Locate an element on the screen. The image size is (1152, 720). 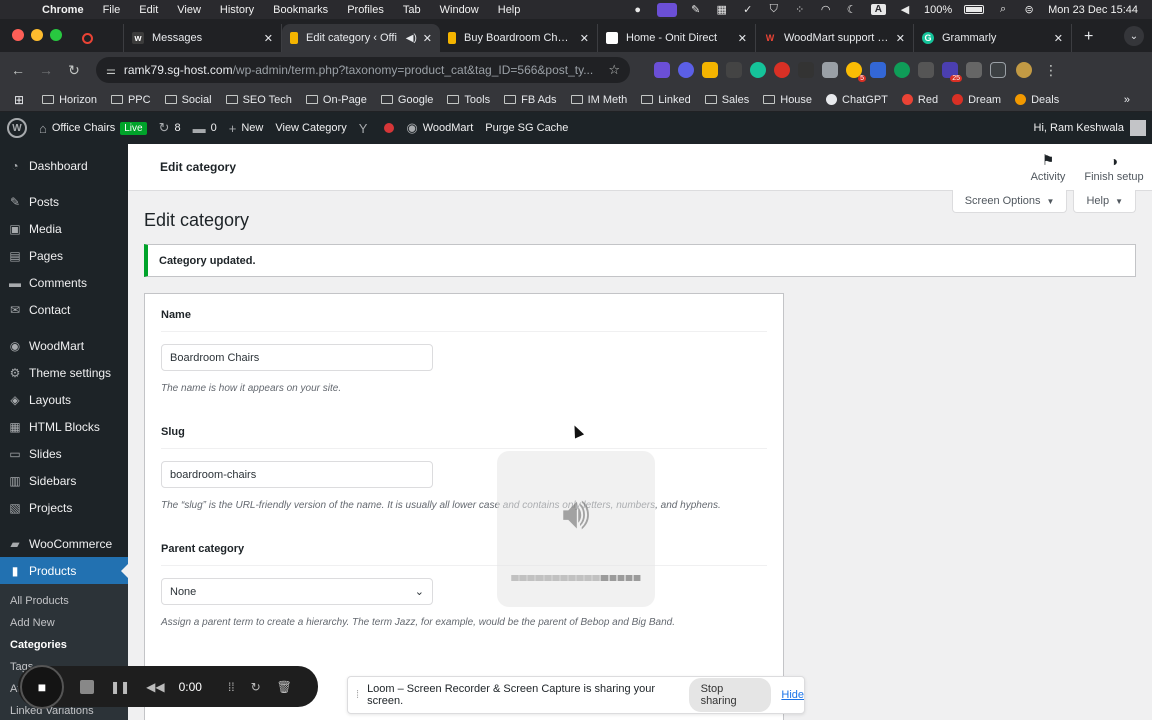
menu-profiles: Profiles is located at coordinates (365, 10).